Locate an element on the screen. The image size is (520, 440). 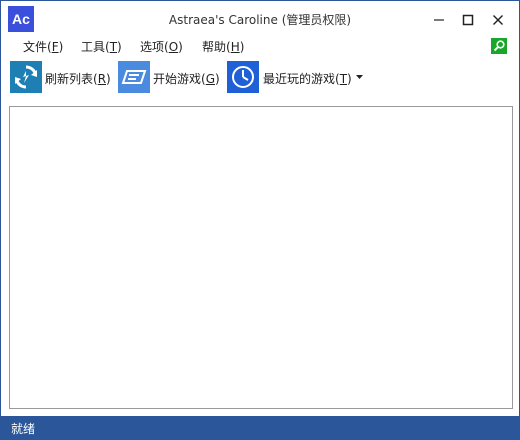
recent-games-label: 最近玩的游戏(T) is located at coordinates (307, 79).